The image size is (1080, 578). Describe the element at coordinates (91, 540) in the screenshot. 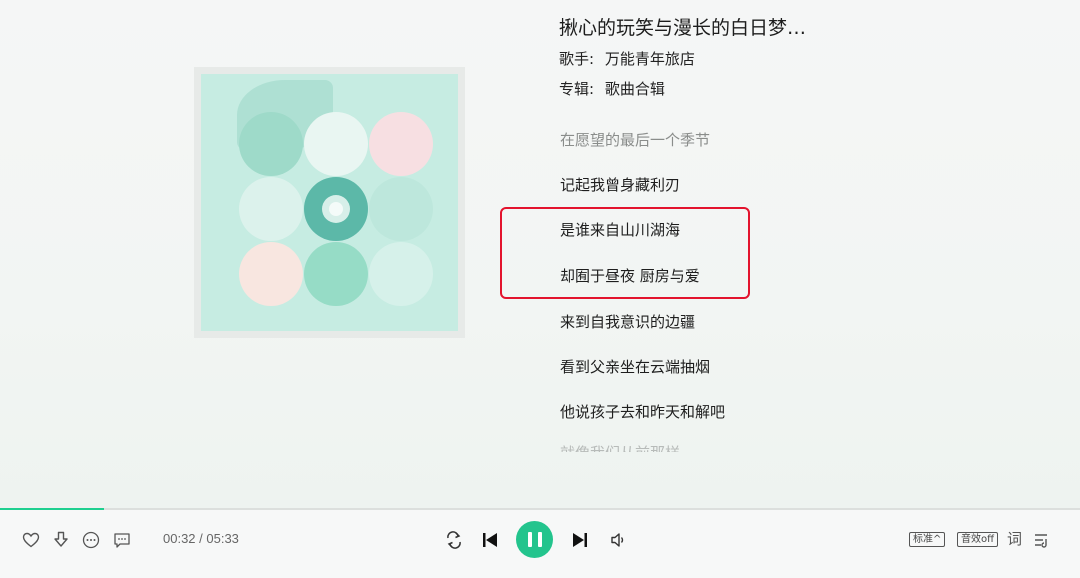

I see `more-icon` at that location.